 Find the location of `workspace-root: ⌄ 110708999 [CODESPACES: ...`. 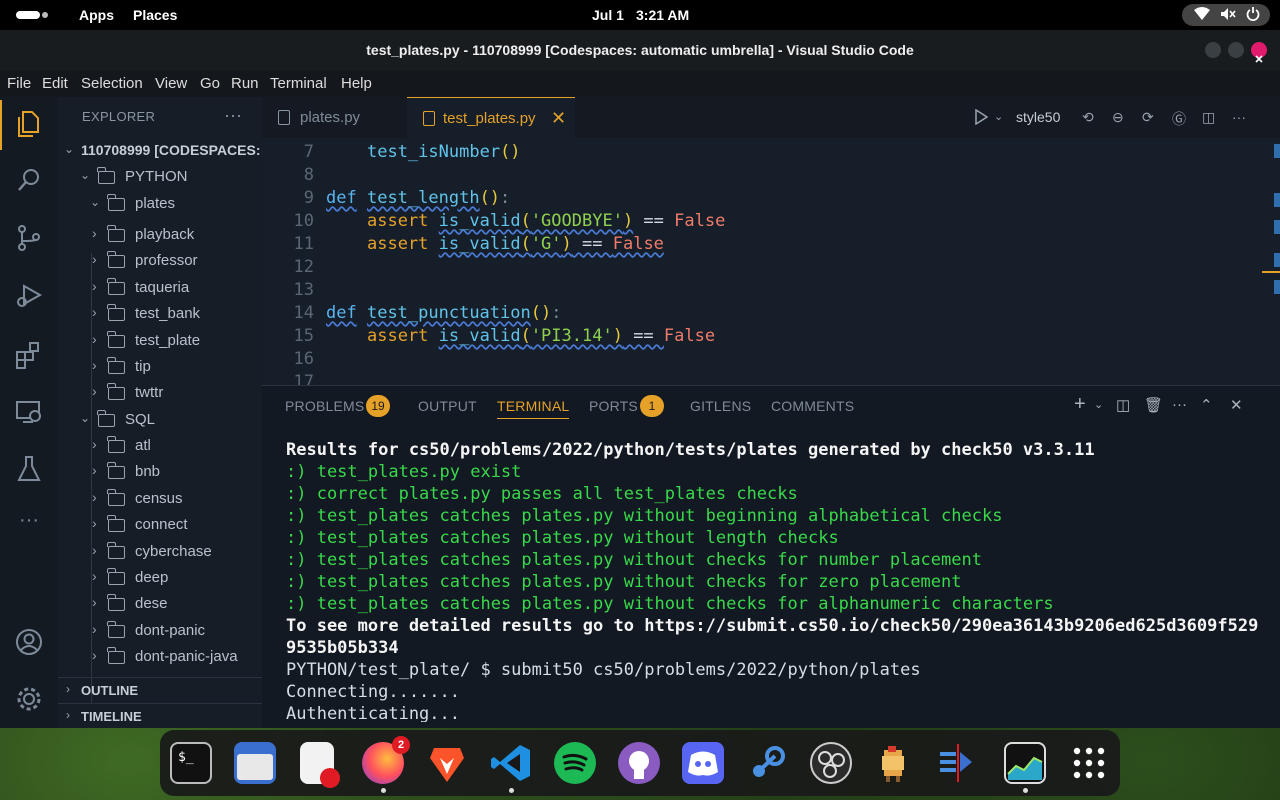

workspace-root: ⌄ 110708999 [CODESPACES: ... is located at coordinates (160, 152).